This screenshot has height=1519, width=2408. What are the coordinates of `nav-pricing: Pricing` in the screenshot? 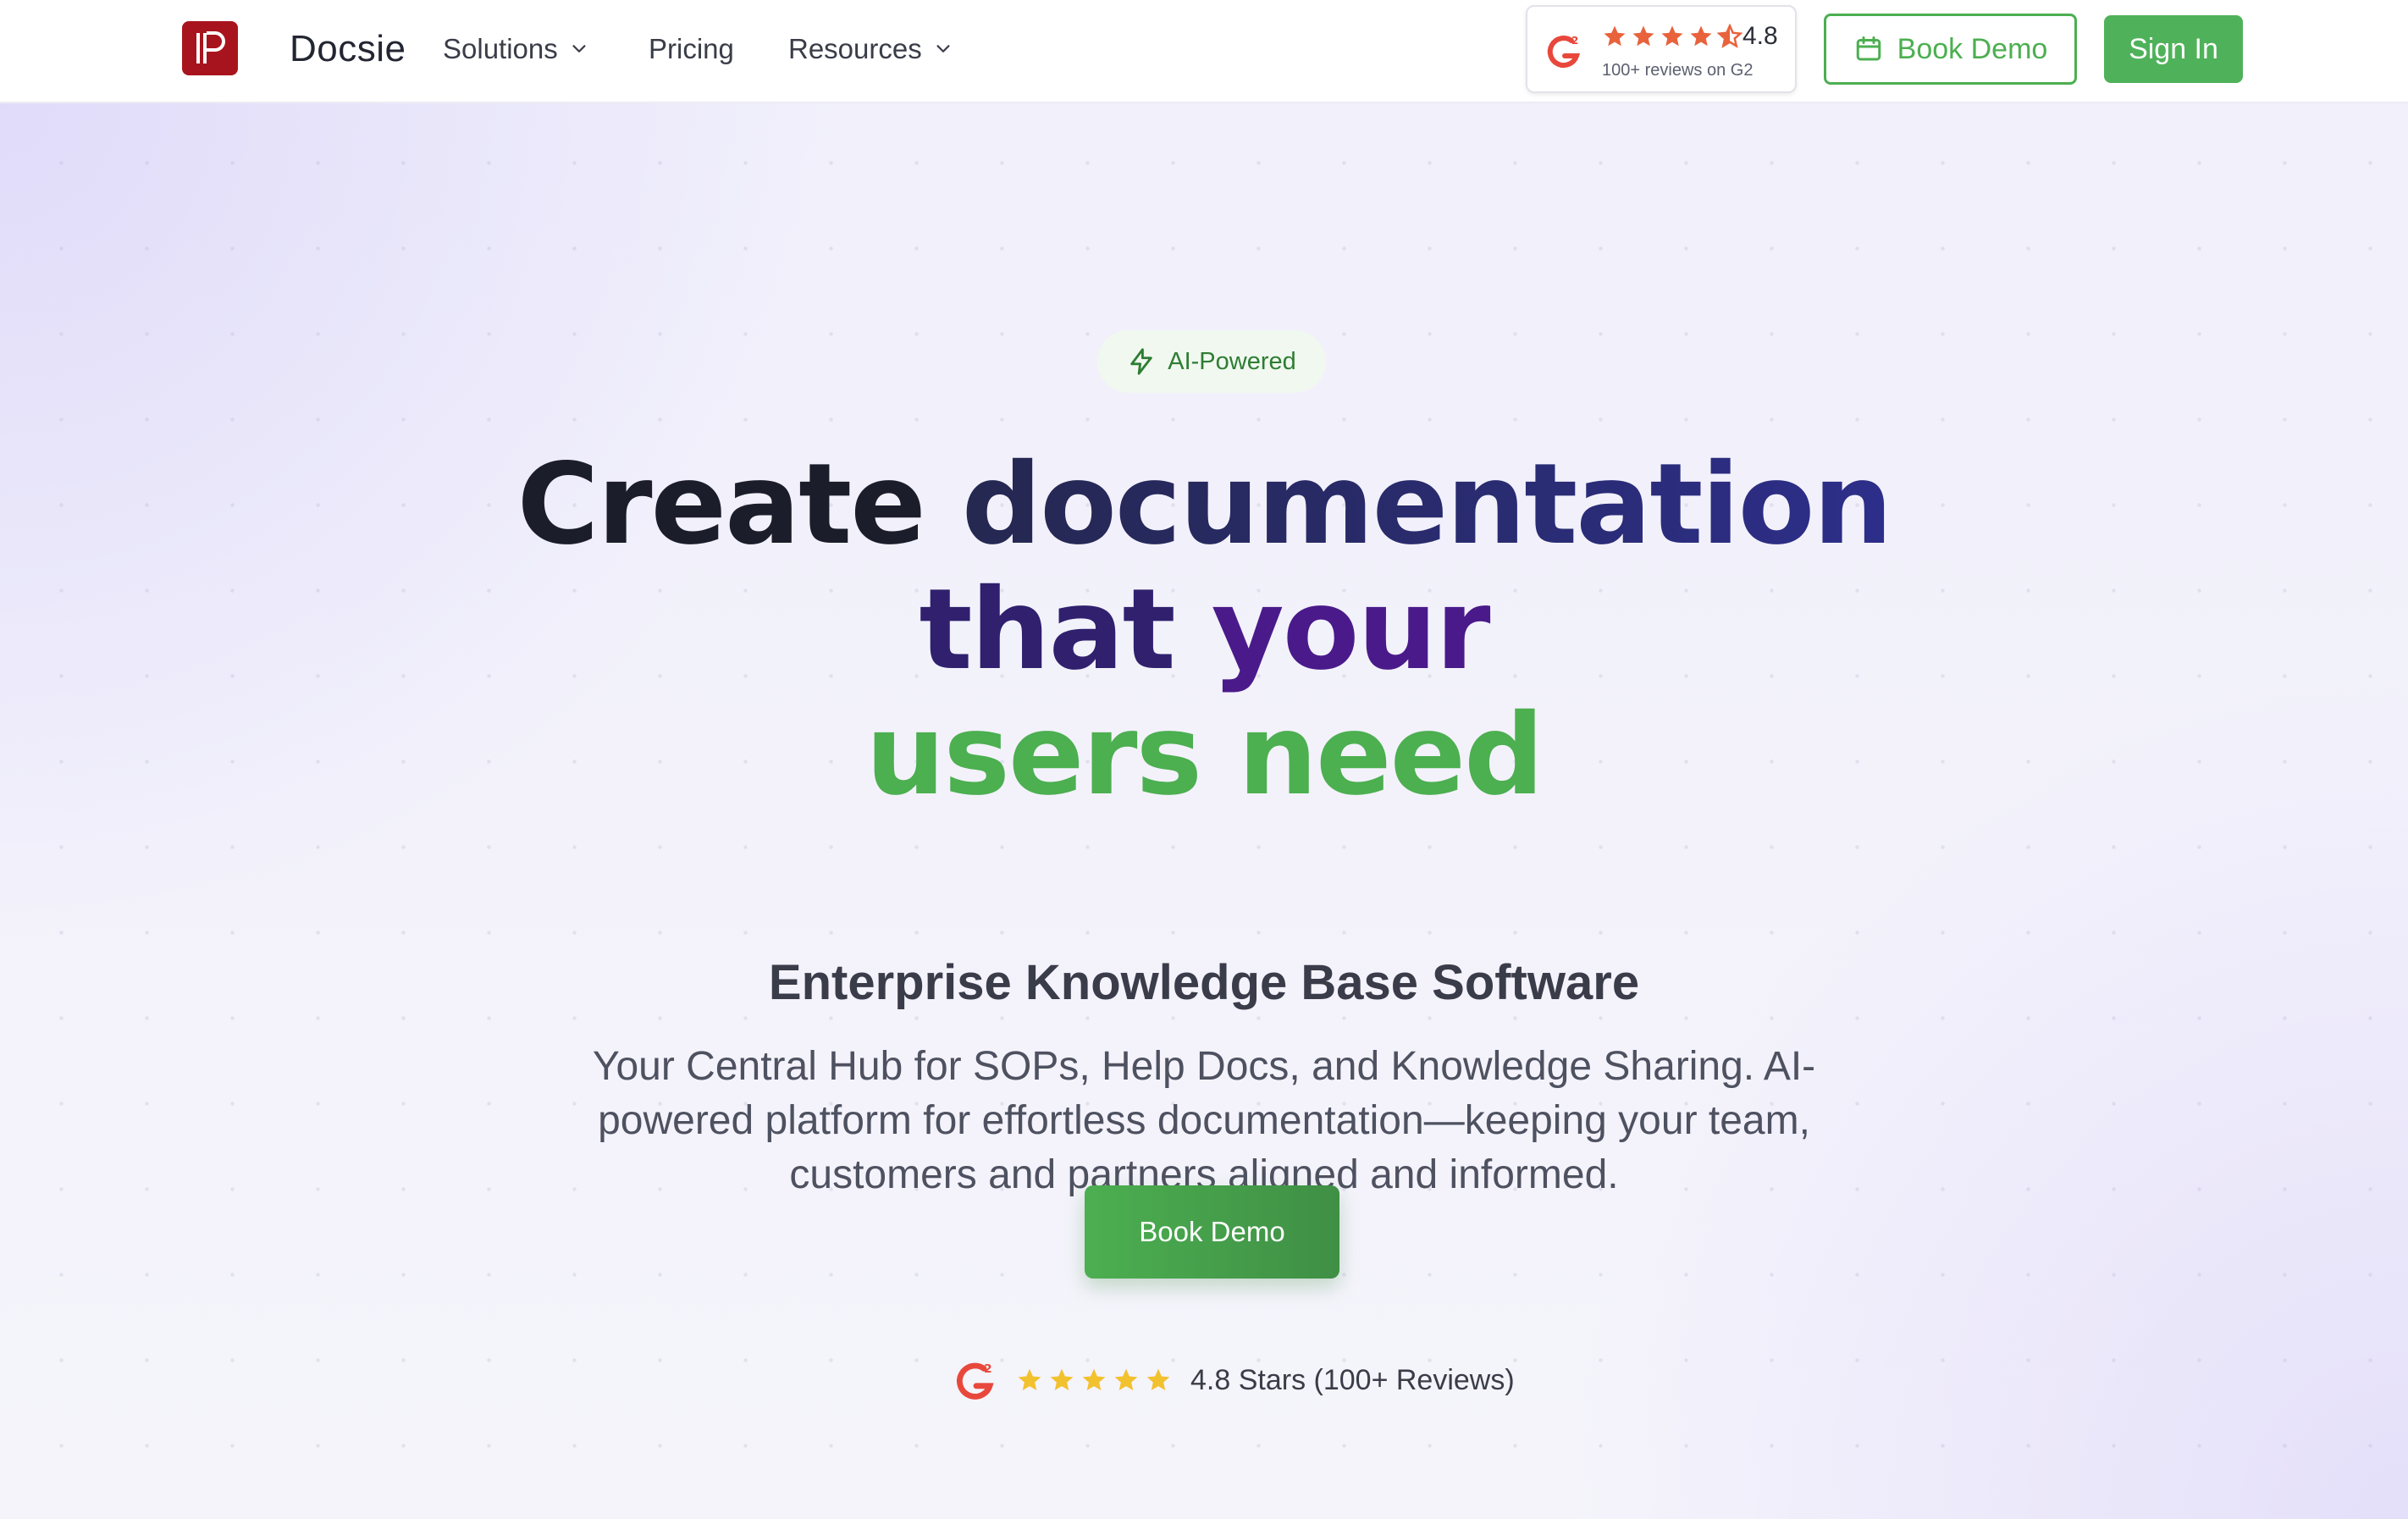 It's located at (691, 49).